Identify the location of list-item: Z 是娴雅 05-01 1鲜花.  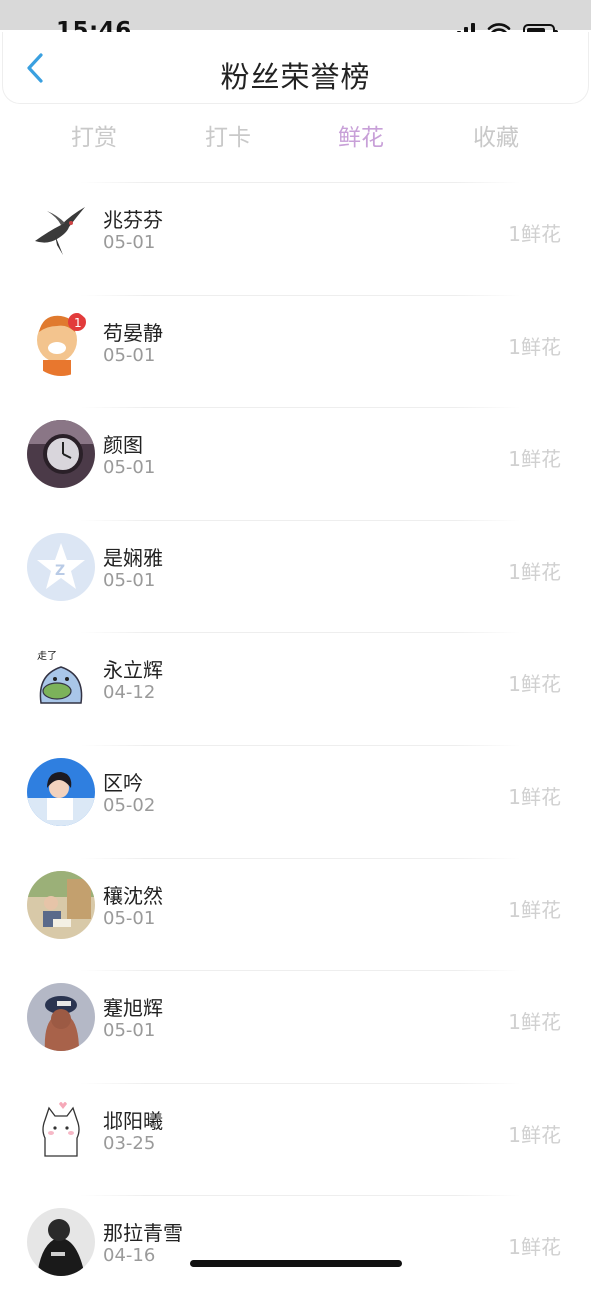
(295, 576).